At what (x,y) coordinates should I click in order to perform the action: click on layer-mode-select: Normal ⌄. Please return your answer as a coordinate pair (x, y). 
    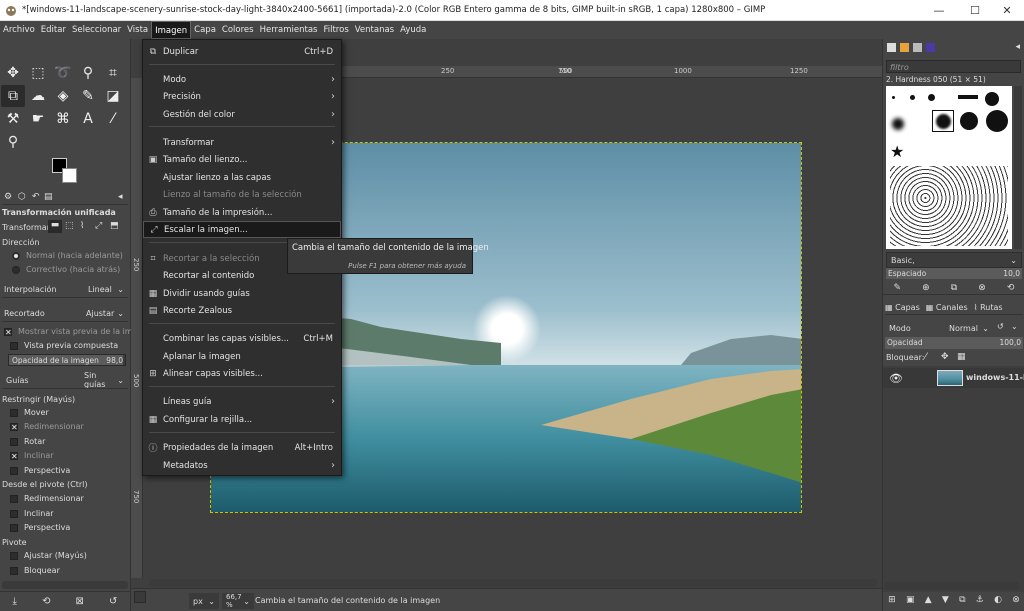
    Looking at the image, I should click on (969, 328).